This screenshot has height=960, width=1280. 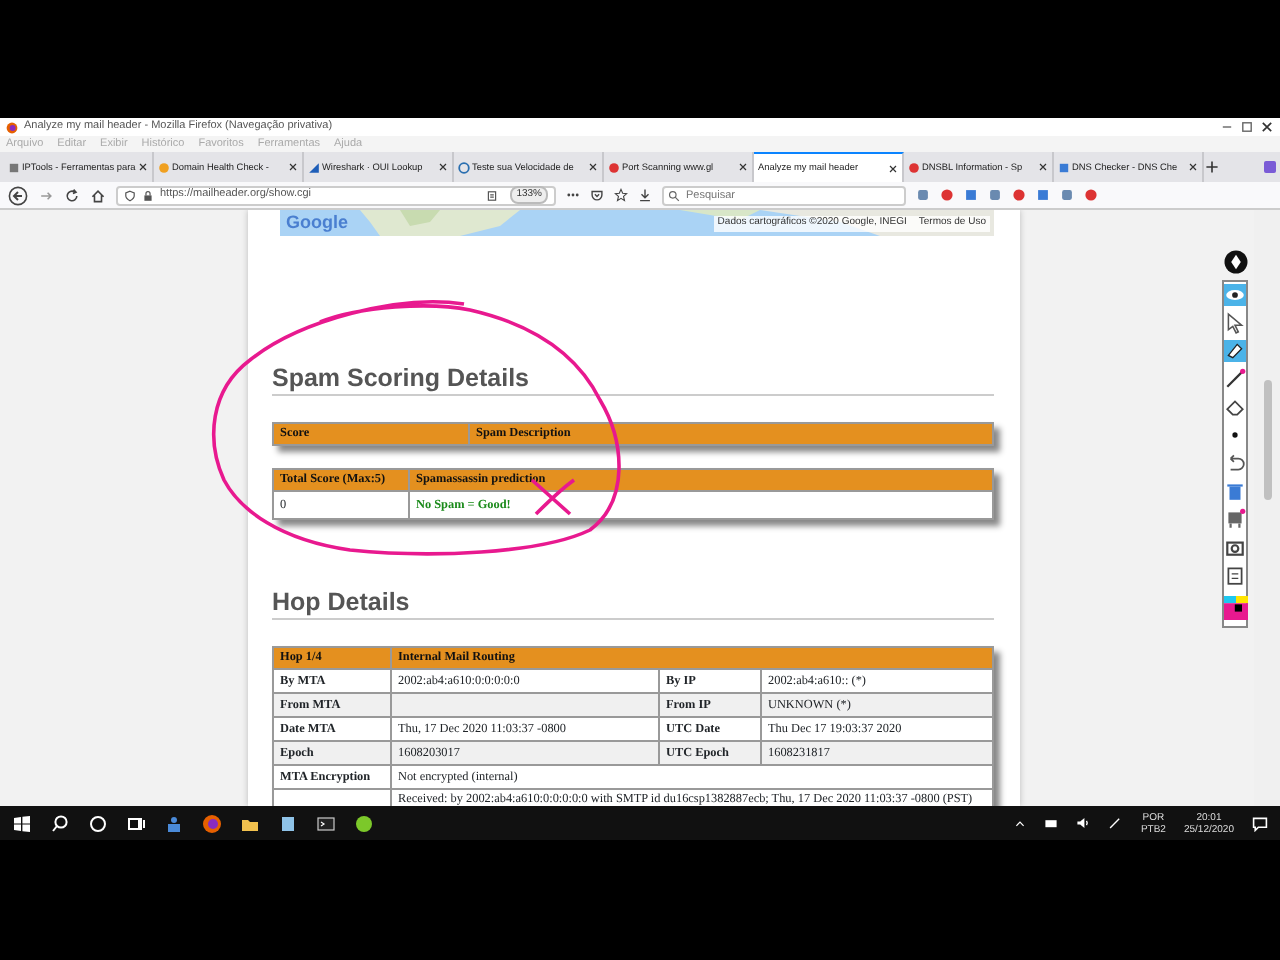 What do you see at coordinates (1083, 823) in the screenshot?
I see `volume-icon` at bounding box center [1083, 823].